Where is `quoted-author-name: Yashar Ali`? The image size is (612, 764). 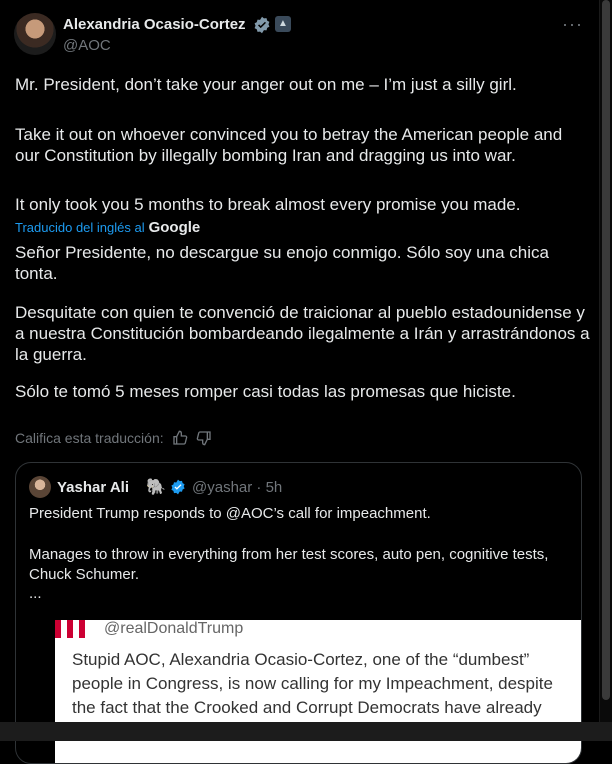
quoted-author-name: Yashar Ali is located at coordinates (93, 487).